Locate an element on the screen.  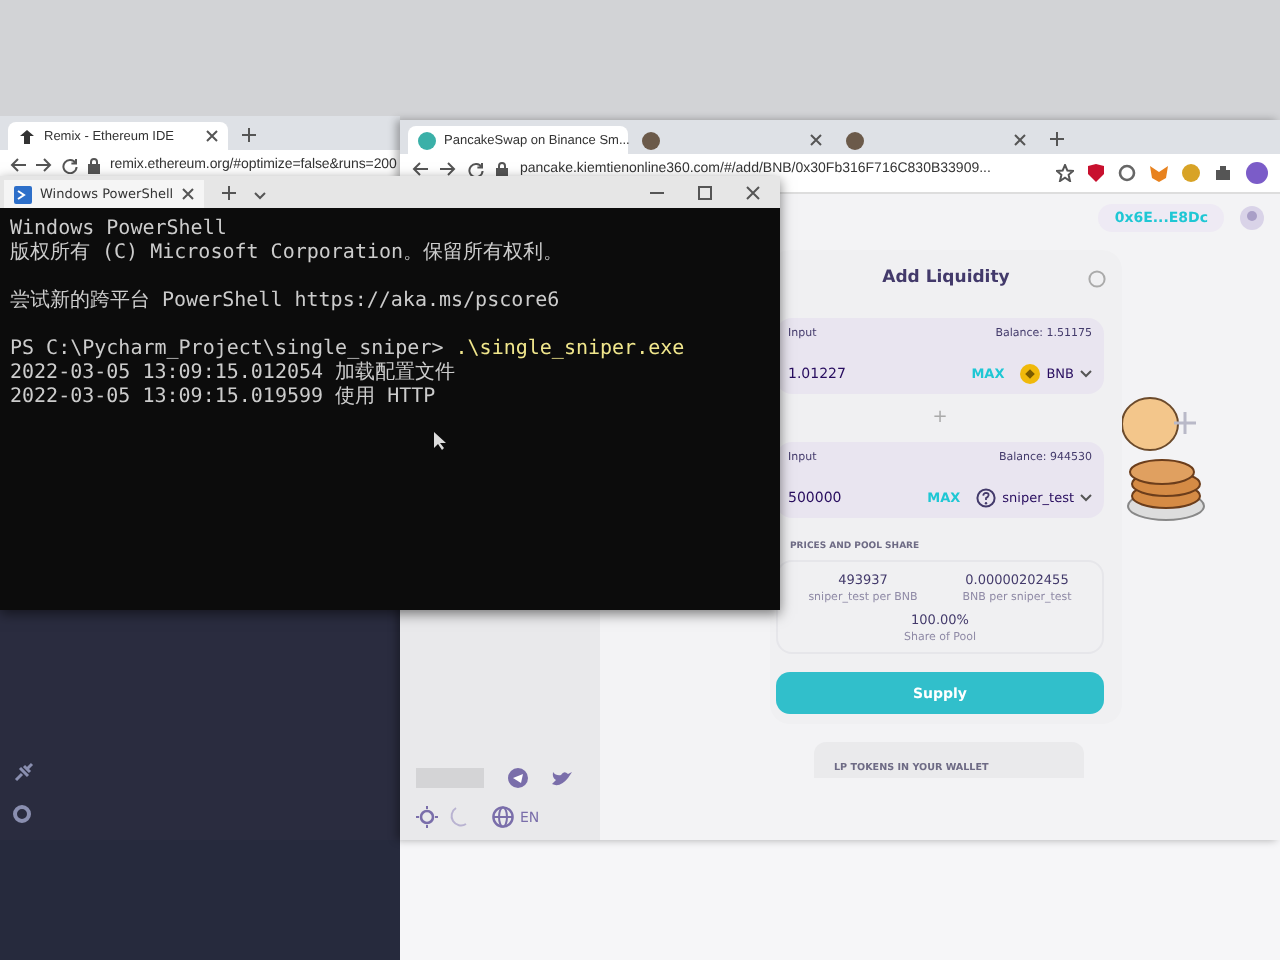
question-icon is located at coordinates (986, 498).